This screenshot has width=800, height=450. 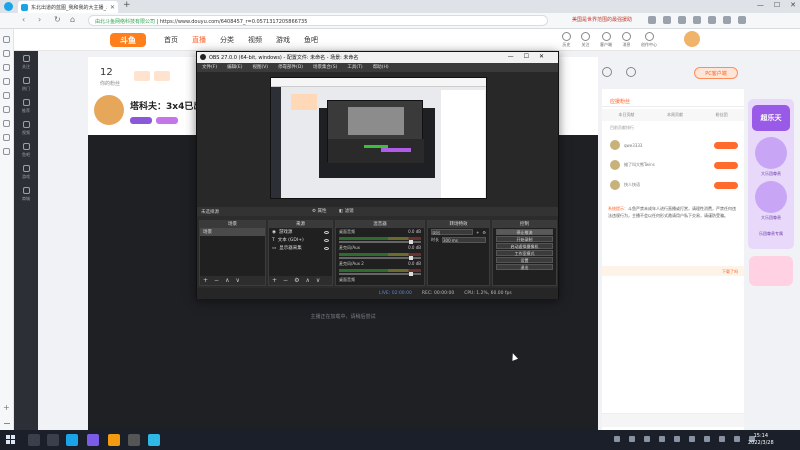 What do you see at coordinates (6, 109) in the screenshot?
I see `chat-icon` at bounding box center [6, 109].